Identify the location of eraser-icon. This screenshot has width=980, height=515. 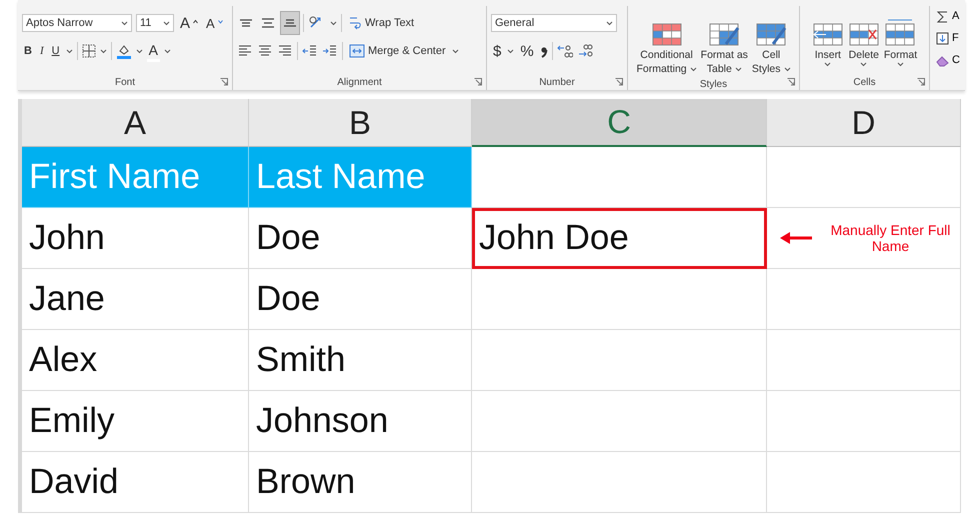
(942, 60).